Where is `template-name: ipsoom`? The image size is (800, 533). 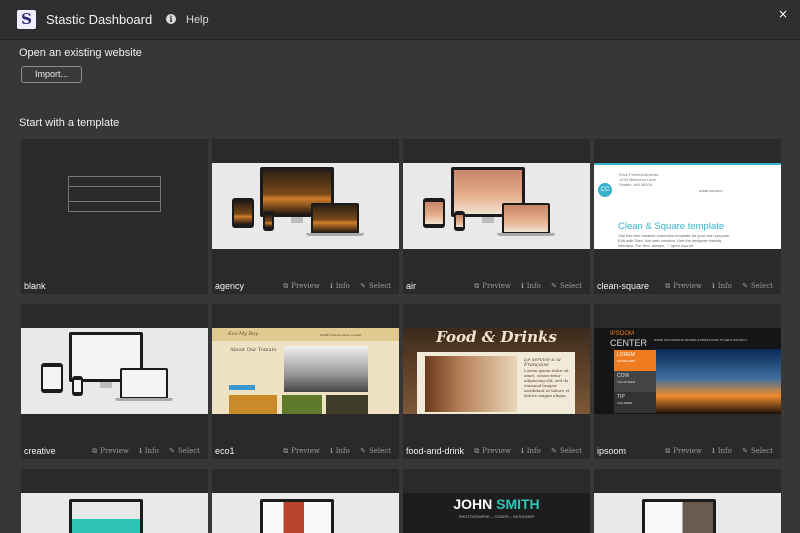
template-name: ipsoom is located at coordinates (612, 451).